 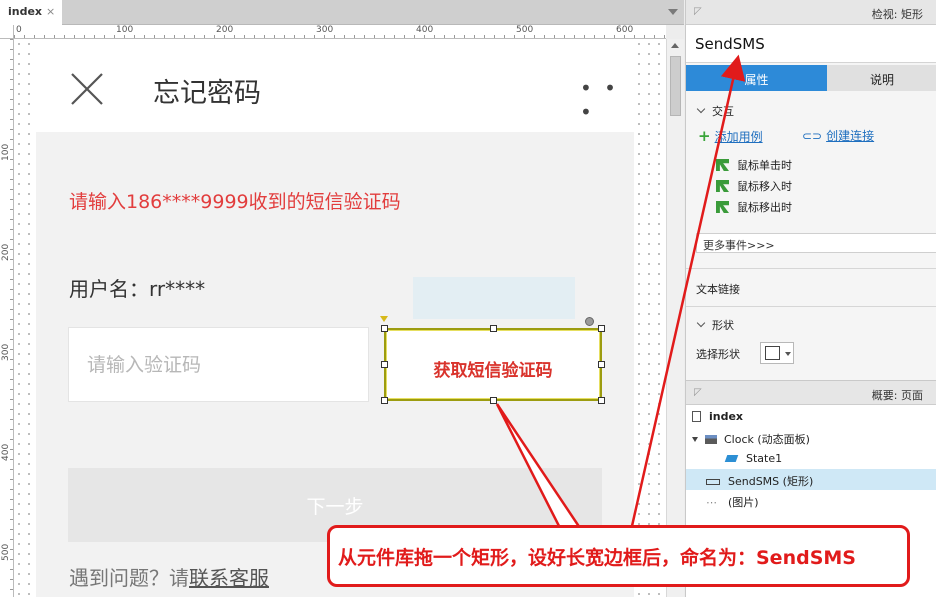 I want to click on more-icon: • • •, so click(x=607, y=100).